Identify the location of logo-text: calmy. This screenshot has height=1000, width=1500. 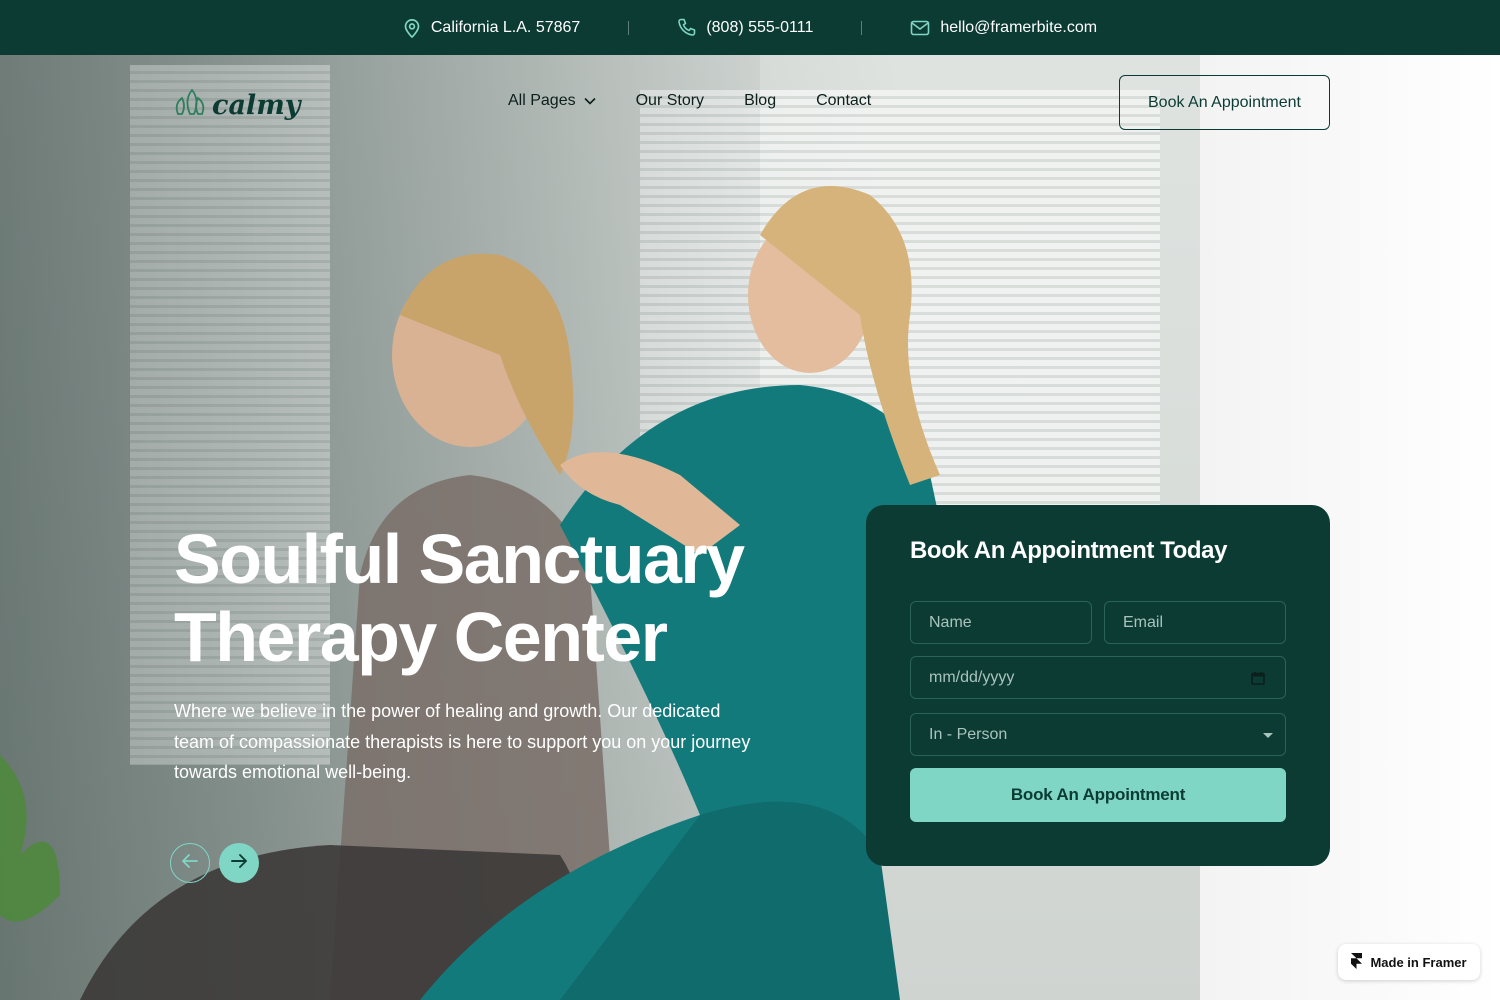
(256, 105).